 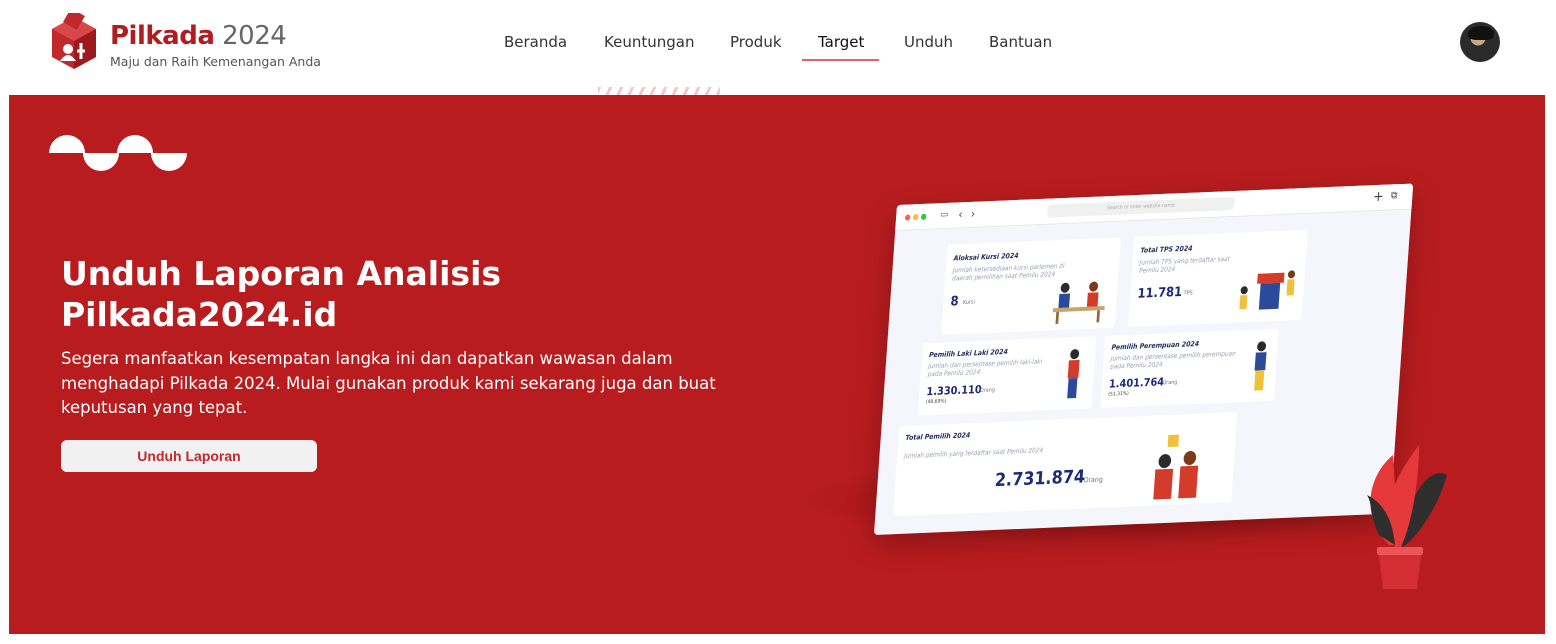 What do you see at coordinates (1020, 42) in the screenshot?
I see `nav-item-bantuan: Bantuan` at bounding box center [1020, 42].